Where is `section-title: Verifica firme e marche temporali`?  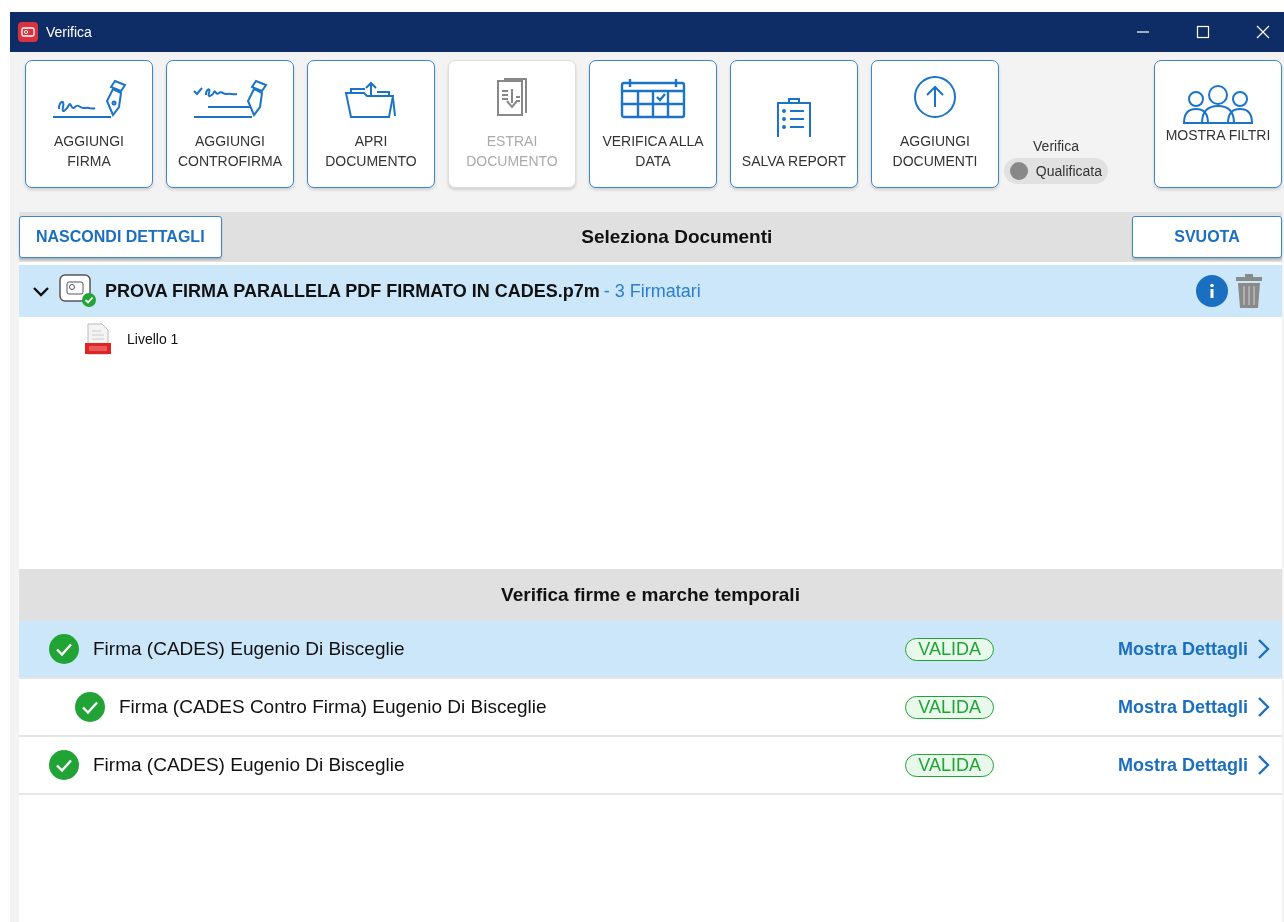
section-title: Verifica firme e marche temporali is located at coordinates (650, 595).